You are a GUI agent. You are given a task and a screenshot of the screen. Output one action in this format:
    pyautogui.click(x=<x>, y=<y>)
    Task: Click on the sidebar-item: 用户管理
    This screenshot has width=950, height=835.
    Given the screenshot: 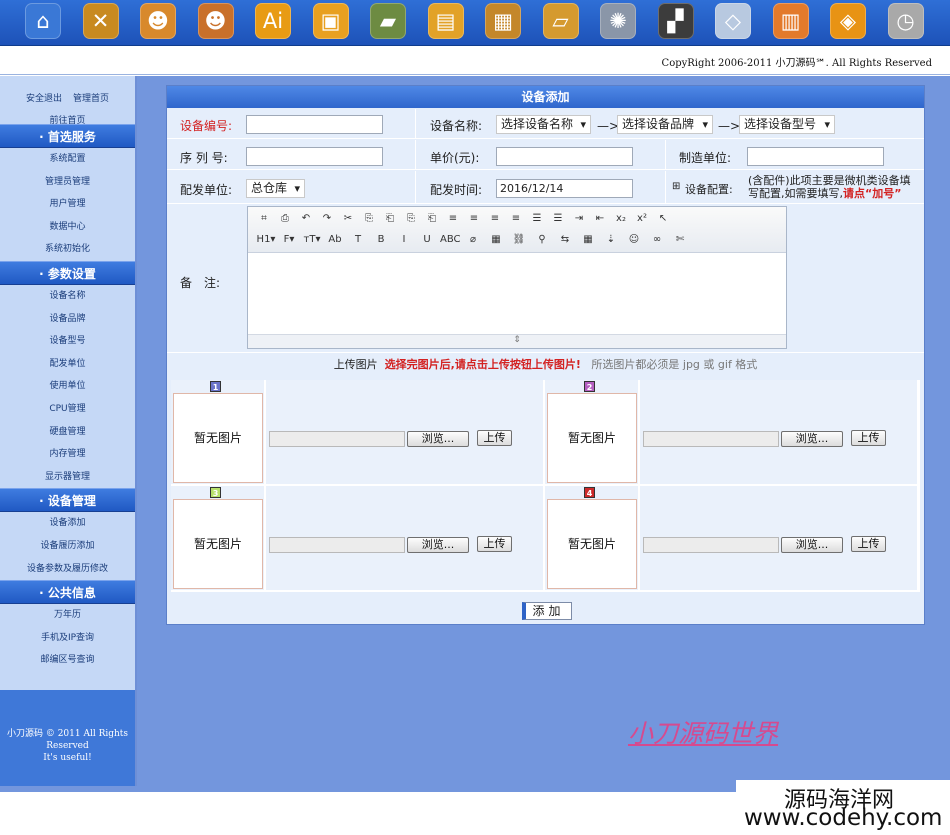 What is the action you would take?
    pyautogui.click(x=67, y=204)
    